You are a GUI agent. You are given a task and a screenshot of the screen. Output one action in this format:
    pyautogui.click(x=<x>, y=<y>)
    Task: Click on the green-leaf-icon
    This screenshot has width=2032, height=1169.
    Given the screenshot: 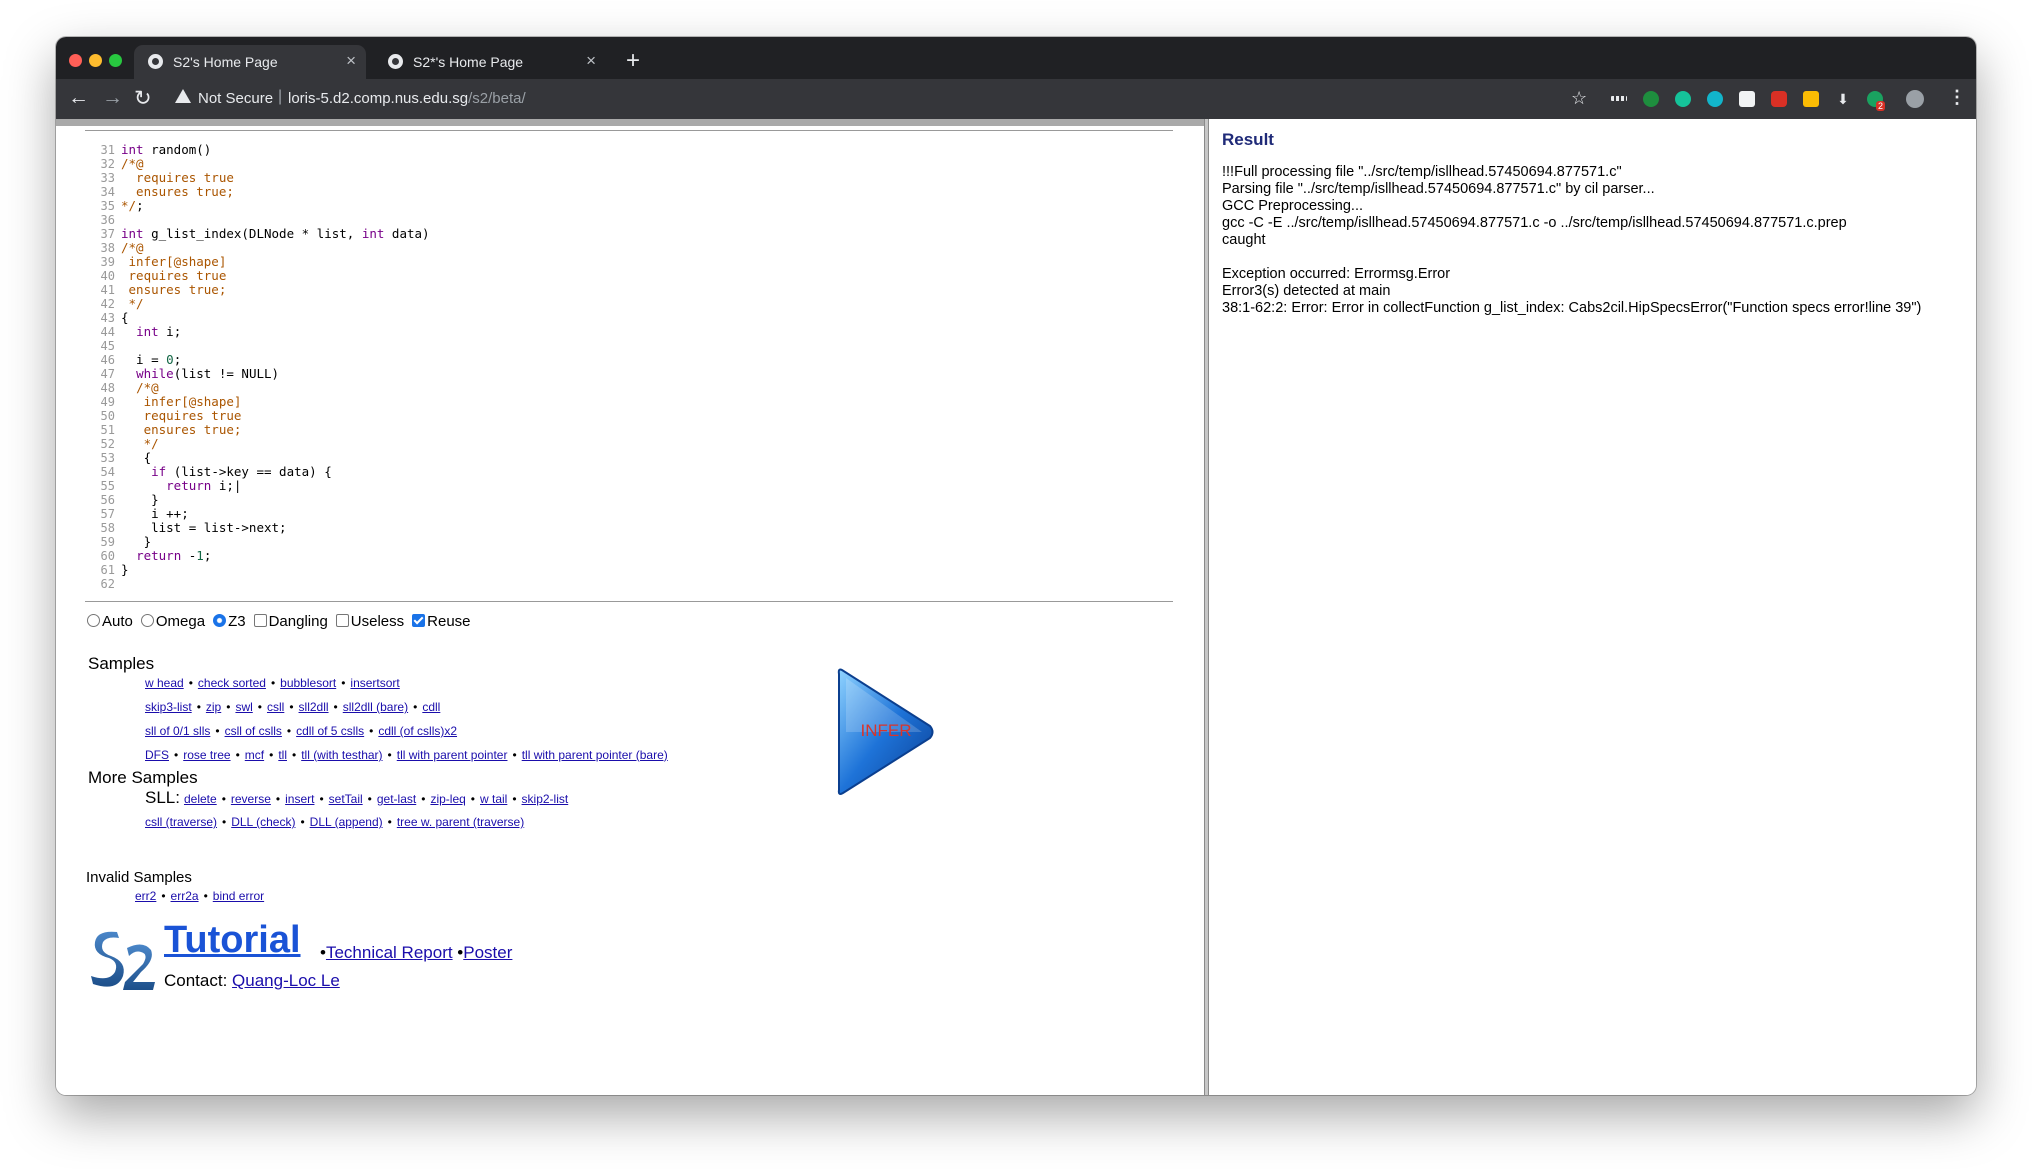 What is the action you would take?
    pyautogui.click(x=1651, y=99)
    